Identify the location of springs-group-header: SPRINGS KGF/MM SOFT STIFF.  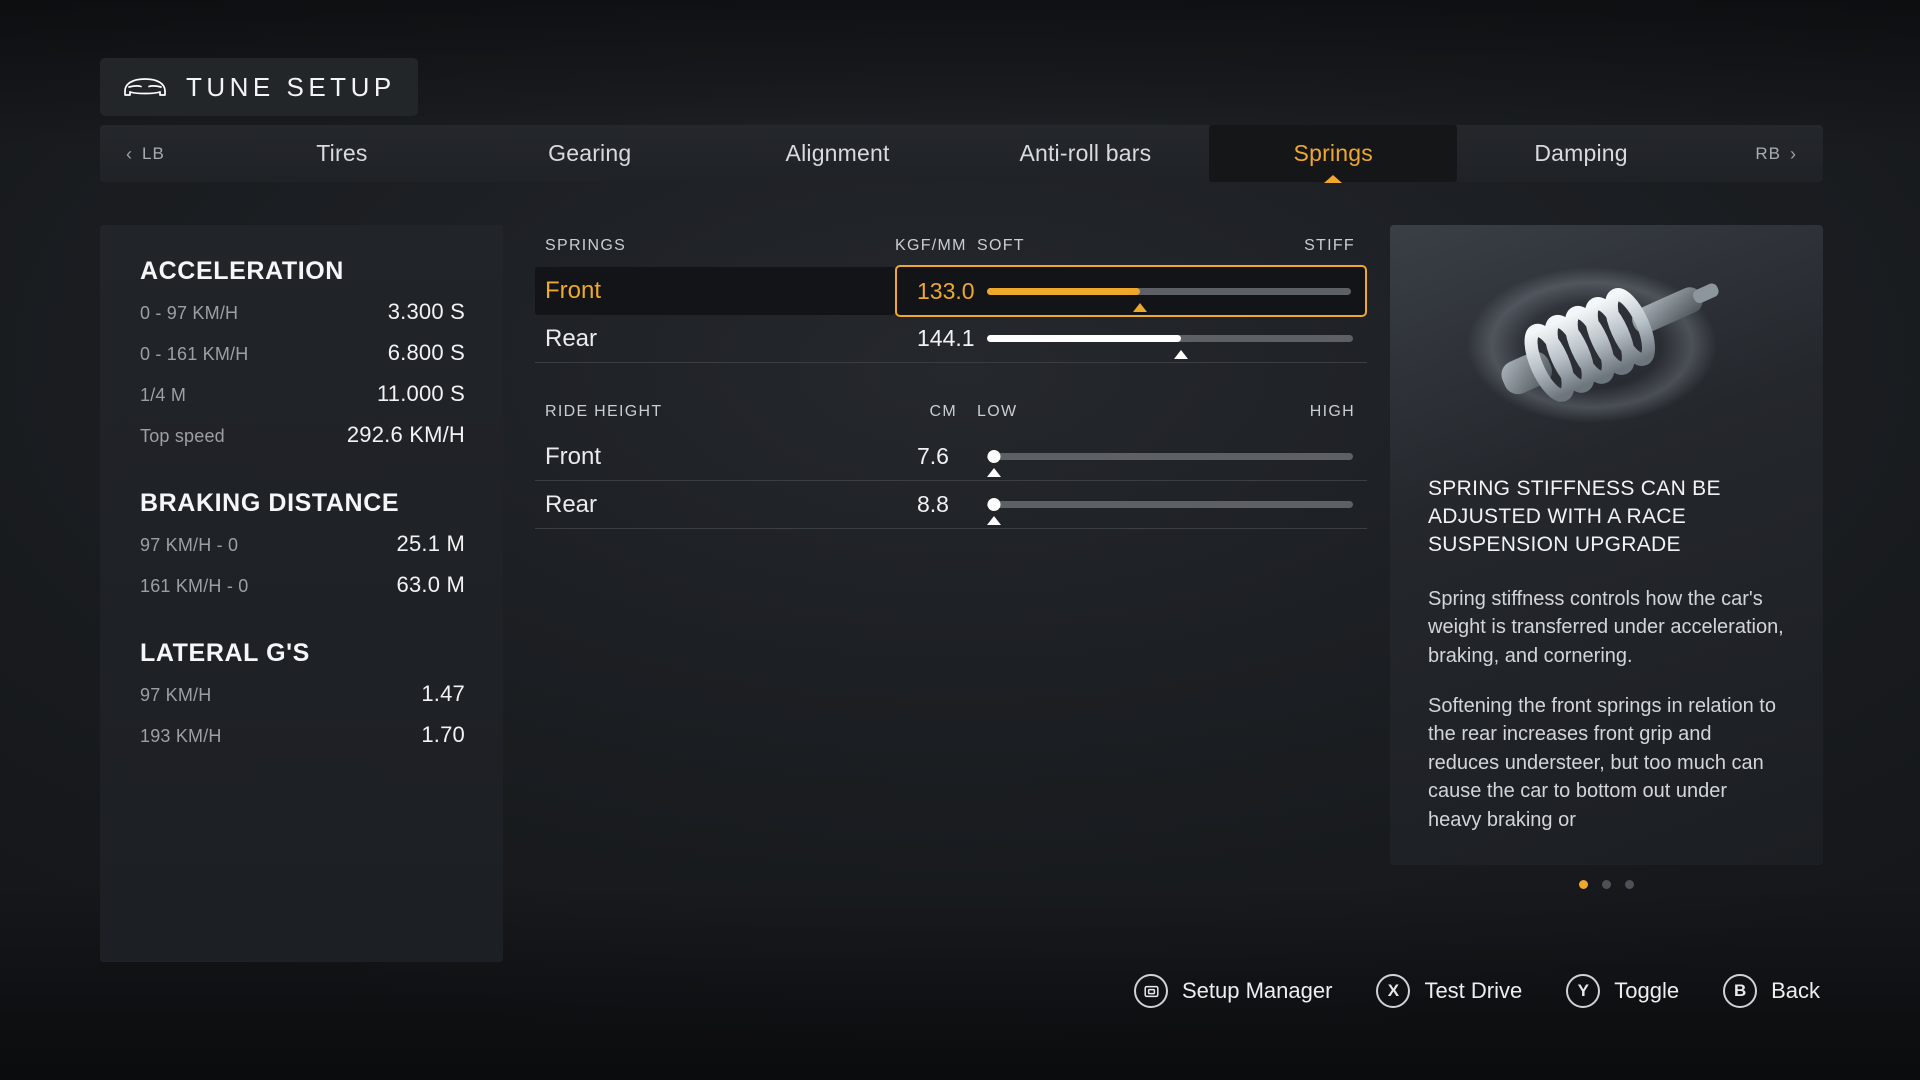
(951, 246).